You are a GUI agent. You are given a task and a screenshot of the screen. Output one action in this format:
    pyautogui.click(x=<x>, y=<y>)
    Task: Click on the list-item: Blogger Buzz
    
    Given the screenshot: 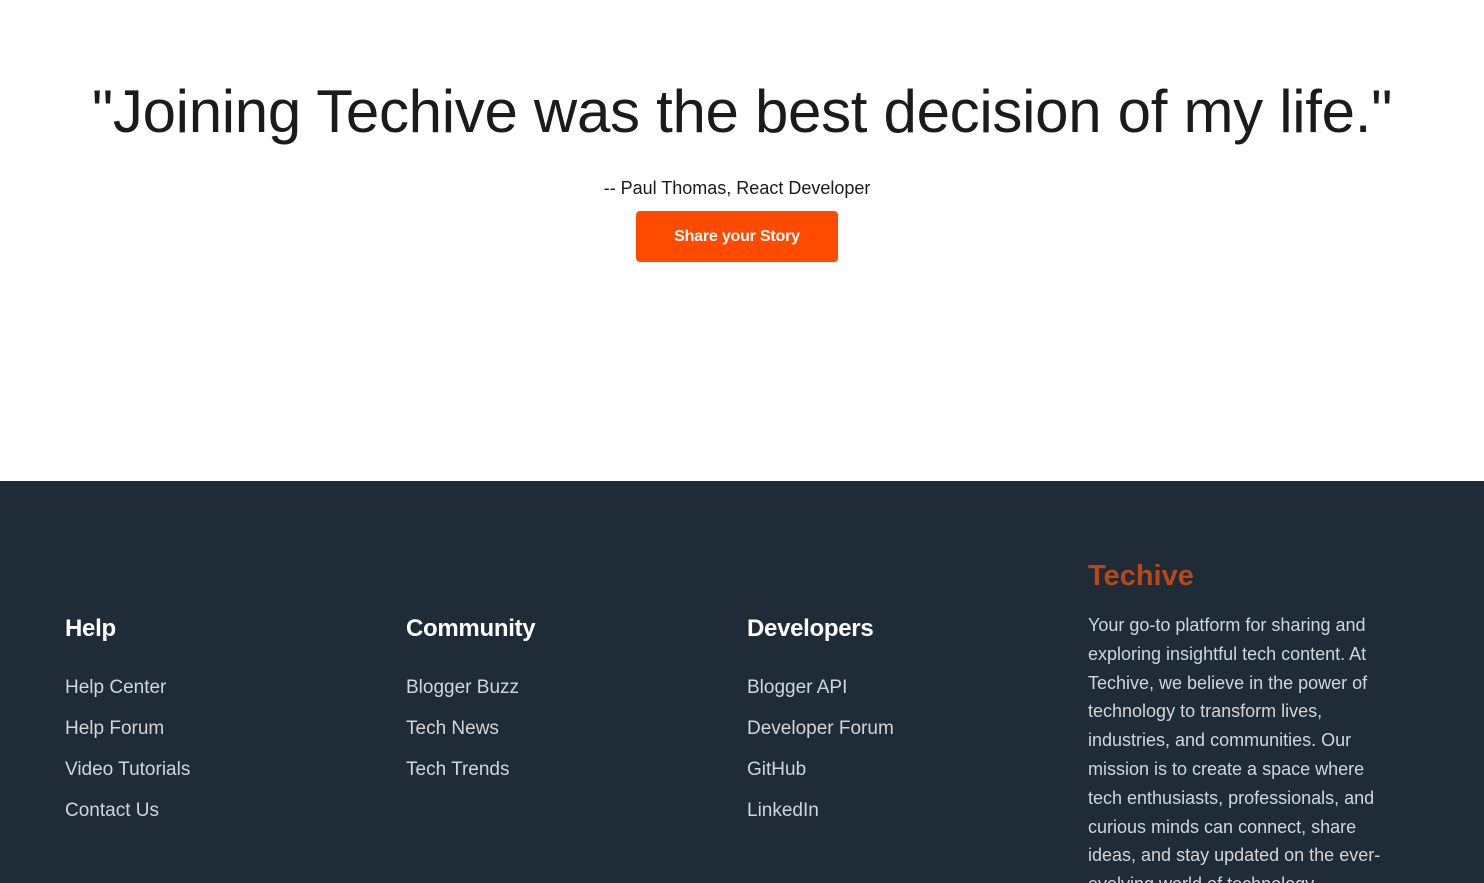 What is the action you would take?
    pyautogui.click(x=462, y=696)
    